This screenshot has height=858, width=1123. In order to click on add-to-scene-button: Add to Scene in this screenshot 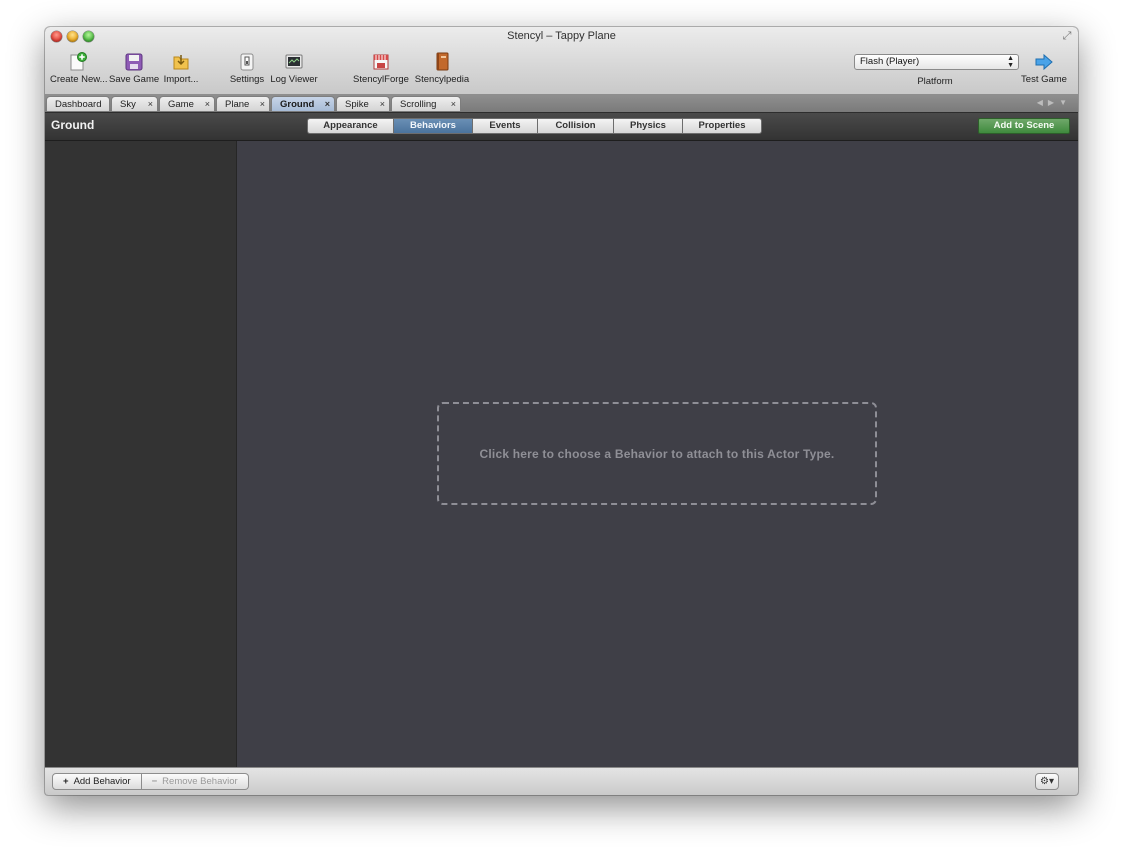, I will do `click(1024, 126)`.